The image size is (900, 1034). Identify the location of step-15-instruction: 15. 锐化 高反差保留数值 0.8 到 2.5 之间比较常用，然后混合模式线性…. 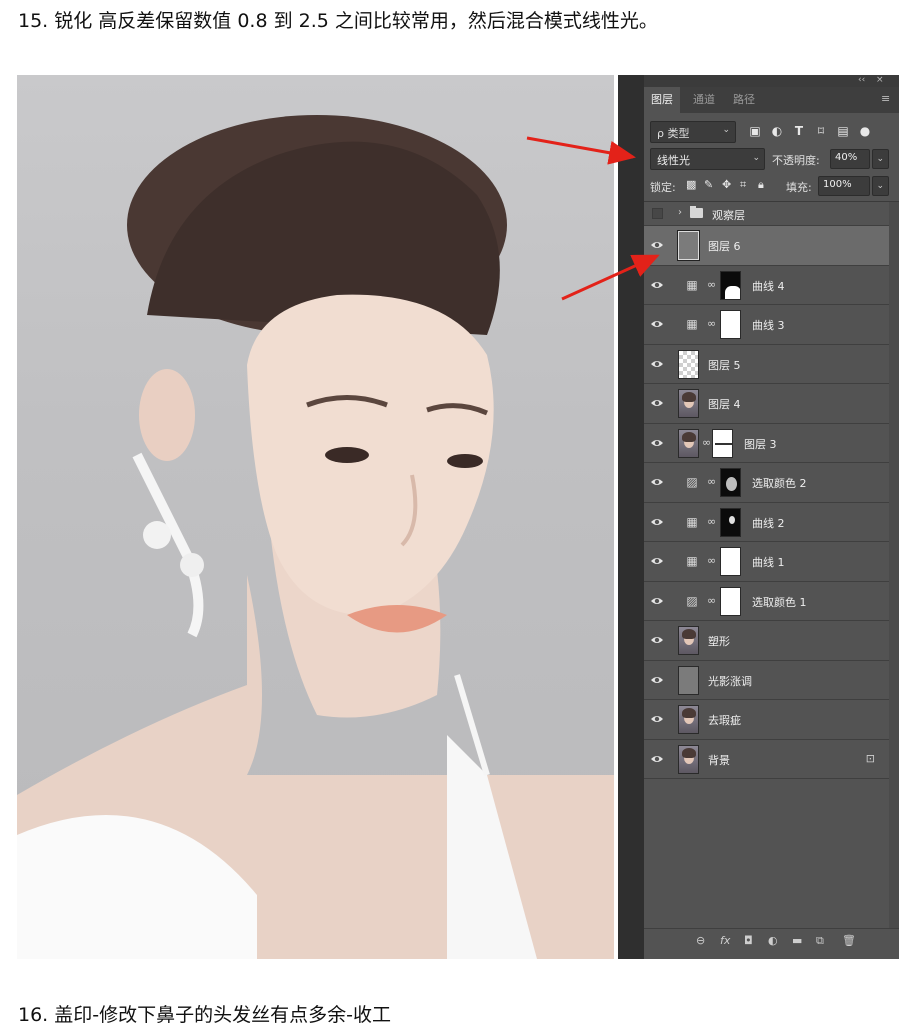
(338, 21).